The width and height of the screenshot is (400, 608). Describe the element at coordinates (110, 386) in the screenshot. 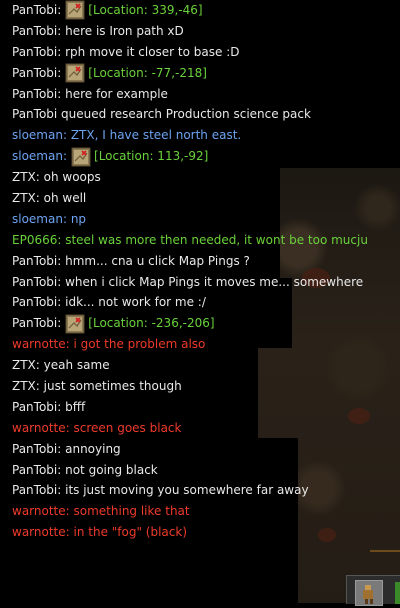

I see `chat-text: just sometimes though` at that location.